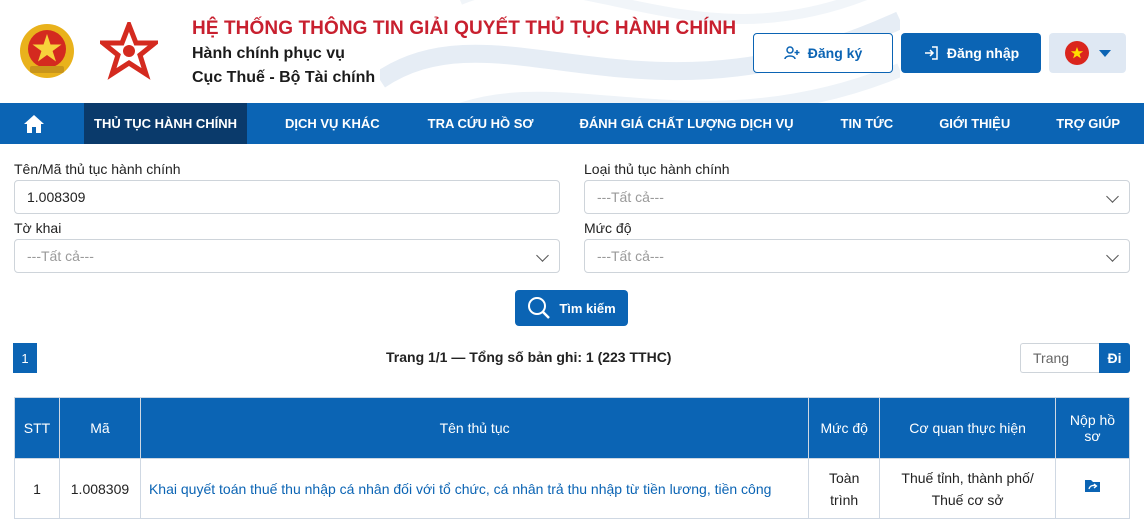 The image size is (1144, 521). What do you see at coordinates (37, 488) in the screenshot?
I see `cell-stt: 1` at bounding box center [37, 488].